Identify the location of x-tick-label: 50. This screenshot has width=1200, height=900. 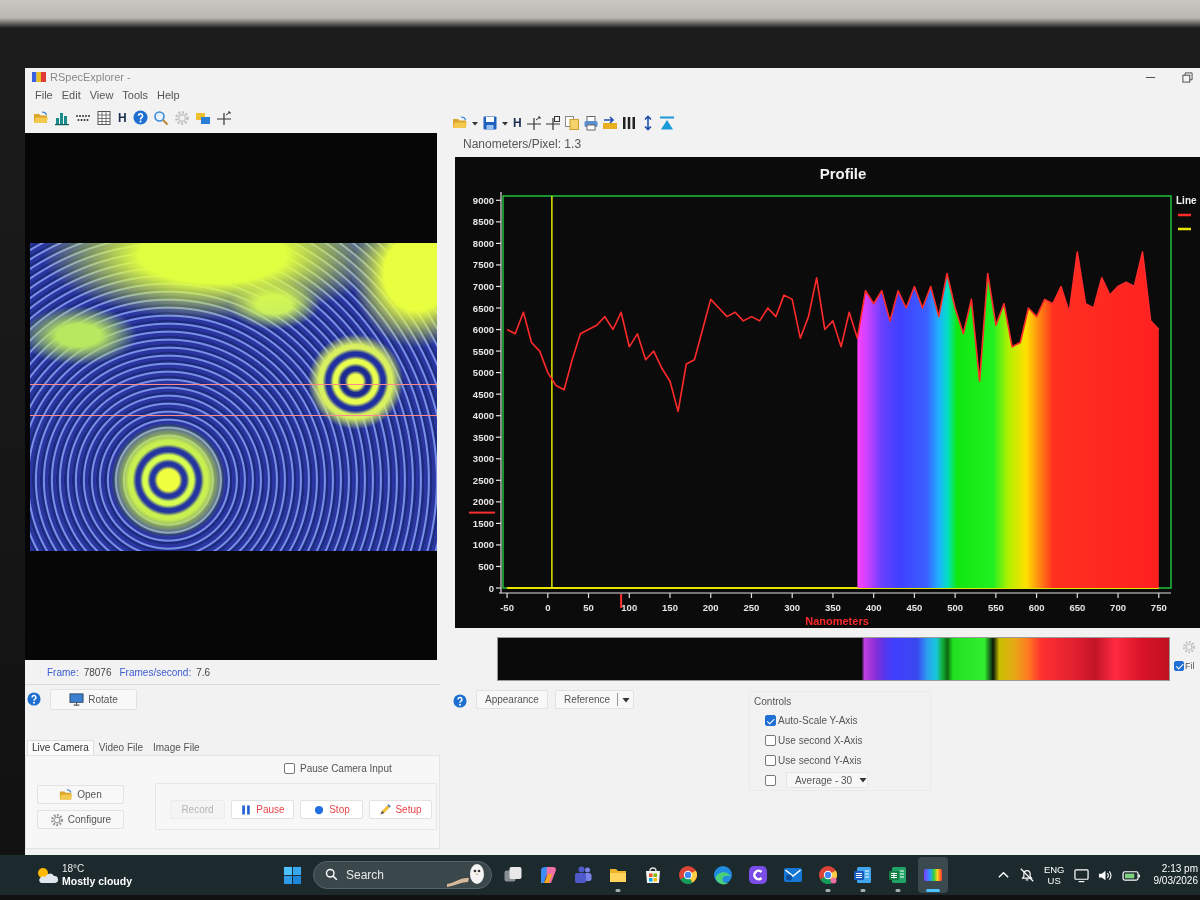
(588, 607).